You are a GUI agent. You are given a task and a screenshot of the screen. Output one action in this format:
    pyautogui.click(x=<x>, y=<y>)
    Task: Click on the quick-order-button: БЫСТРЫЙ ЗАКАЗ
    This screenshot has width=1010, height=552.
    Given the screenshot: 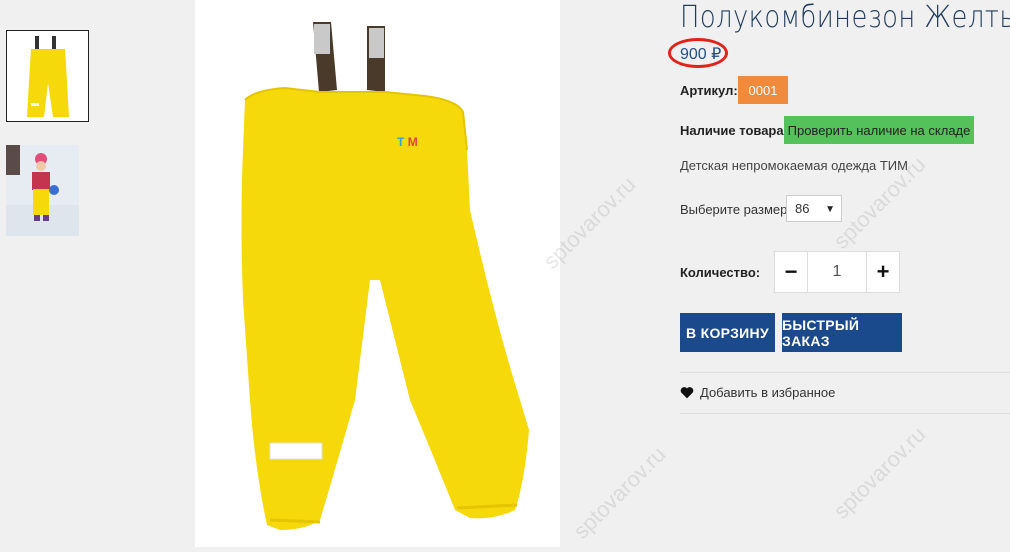 What is the action you would take?
    pyautogui.click(x=842, y=332)
    